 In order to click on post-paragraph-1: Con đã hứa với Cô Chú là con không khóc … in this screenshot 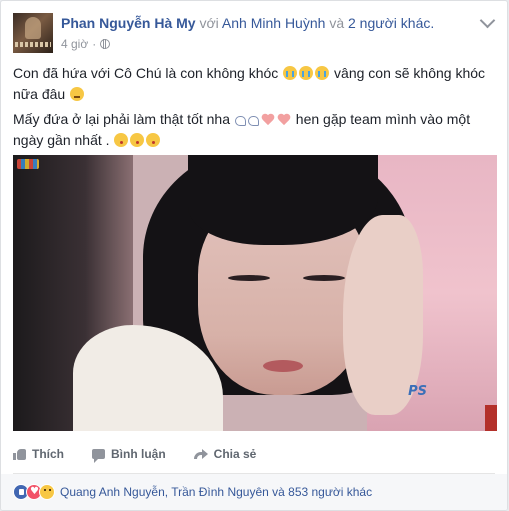, I will do `click(256, 84)`.